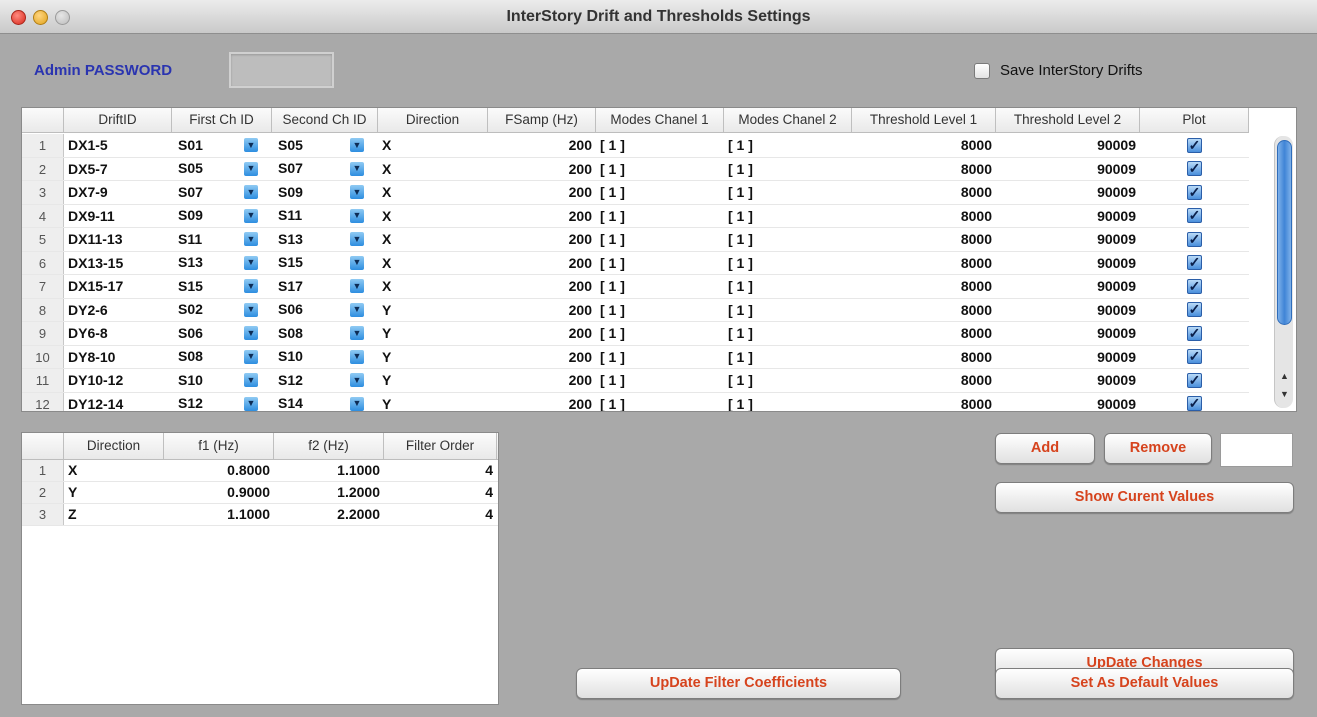 This screenshot has width=1317, height=717. What do you see at coordinates (222, 380) in the screenshot?
I see `first-channel-select: S10 ▼` at bounding box center [222, 380].